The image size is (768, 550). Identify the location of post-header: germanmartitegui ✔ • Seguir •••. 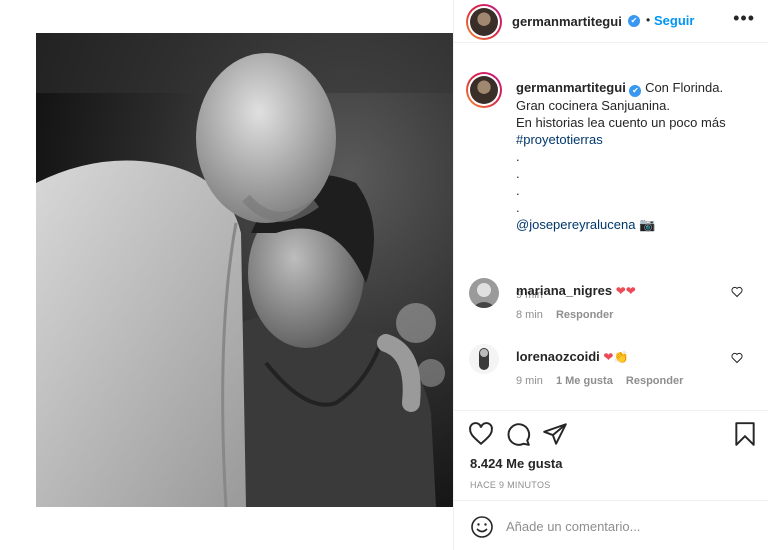
(611, 21).